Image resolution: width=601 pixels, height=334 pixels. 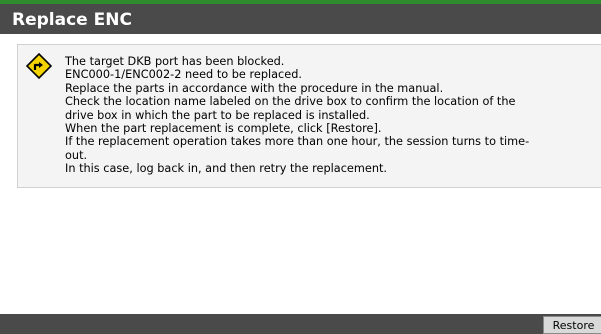 I want to click on dialog-title-bar: Replace ENC, so click(x=300, y=17).